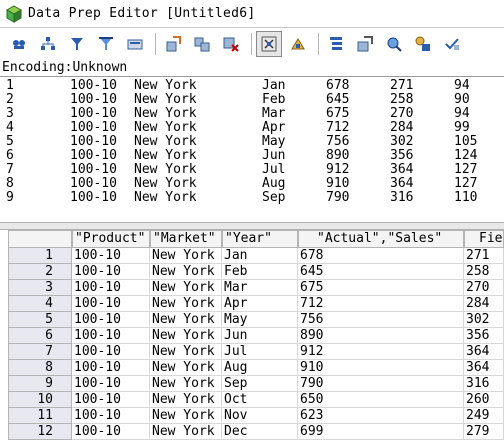 This screenshot has height=444, width=504. I want to click on cell-actual: 712, so click(381, 304).